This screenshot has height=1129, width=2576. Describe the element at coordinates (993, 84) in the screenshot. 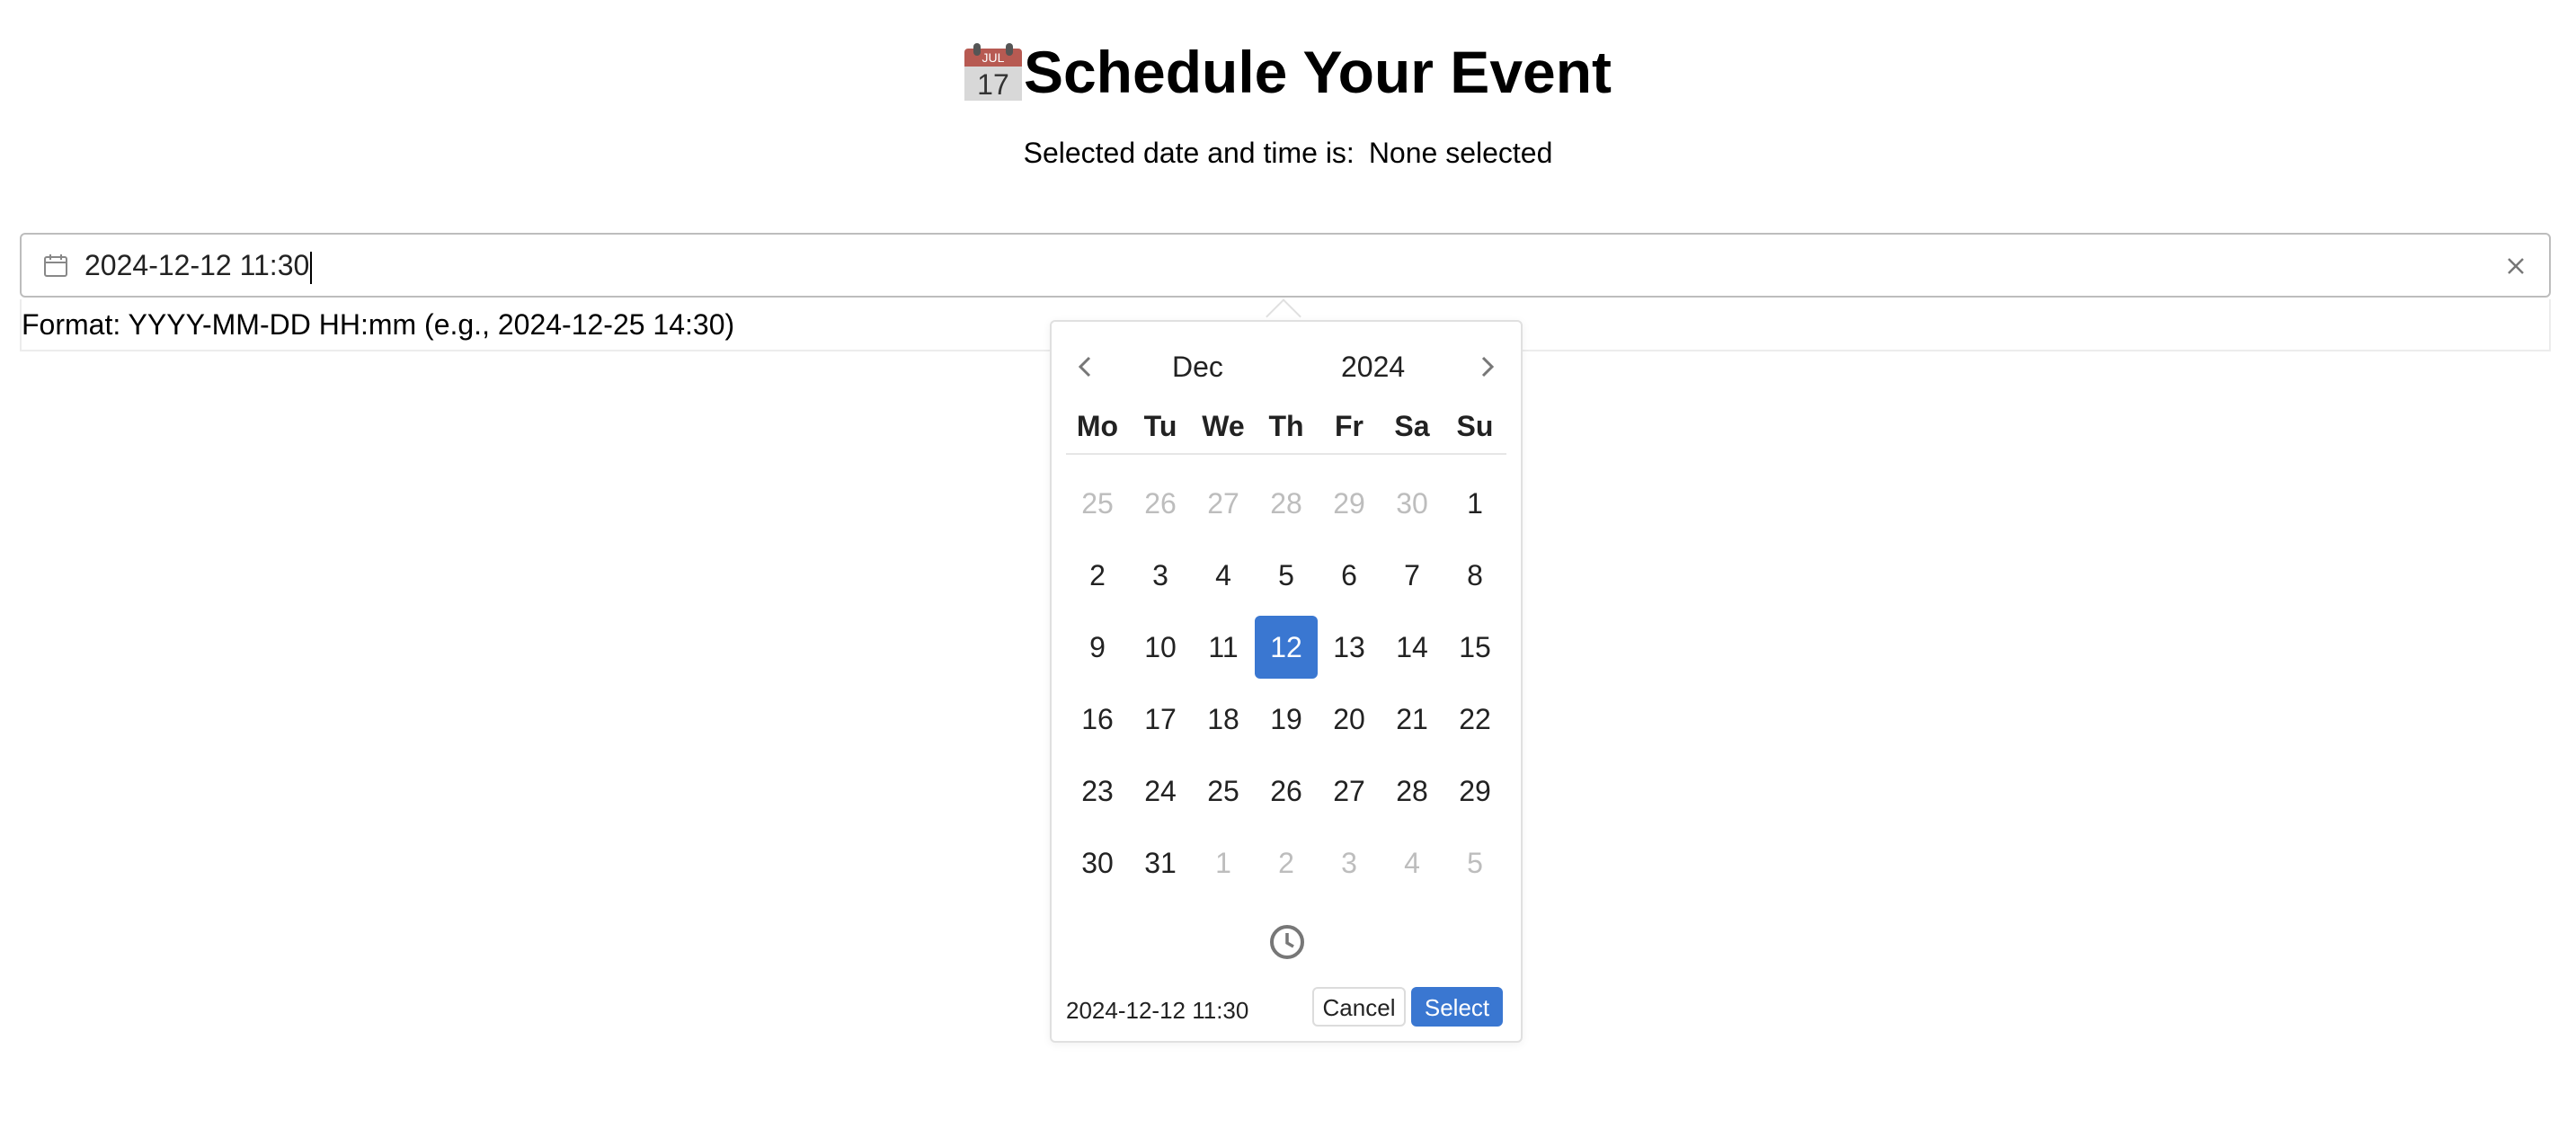

I see `calendar-emoji-day: 17` at that location.